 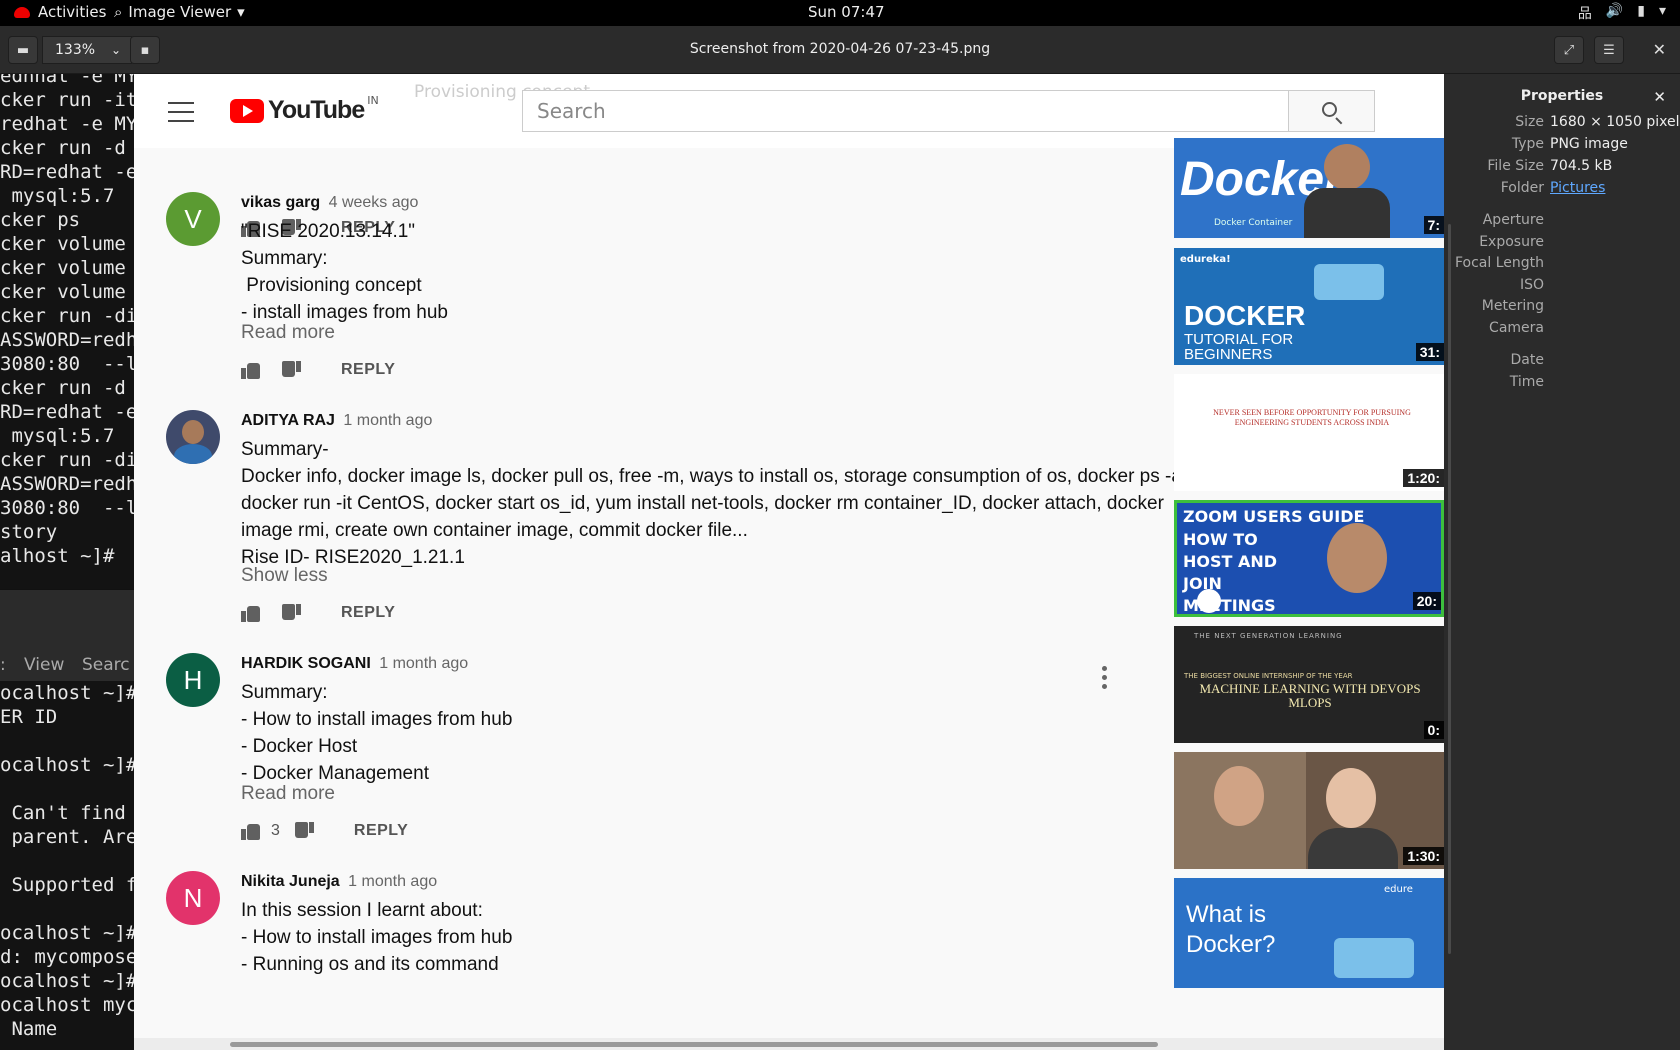 I want to click on avatar-photo, so click(x=193, y=437).